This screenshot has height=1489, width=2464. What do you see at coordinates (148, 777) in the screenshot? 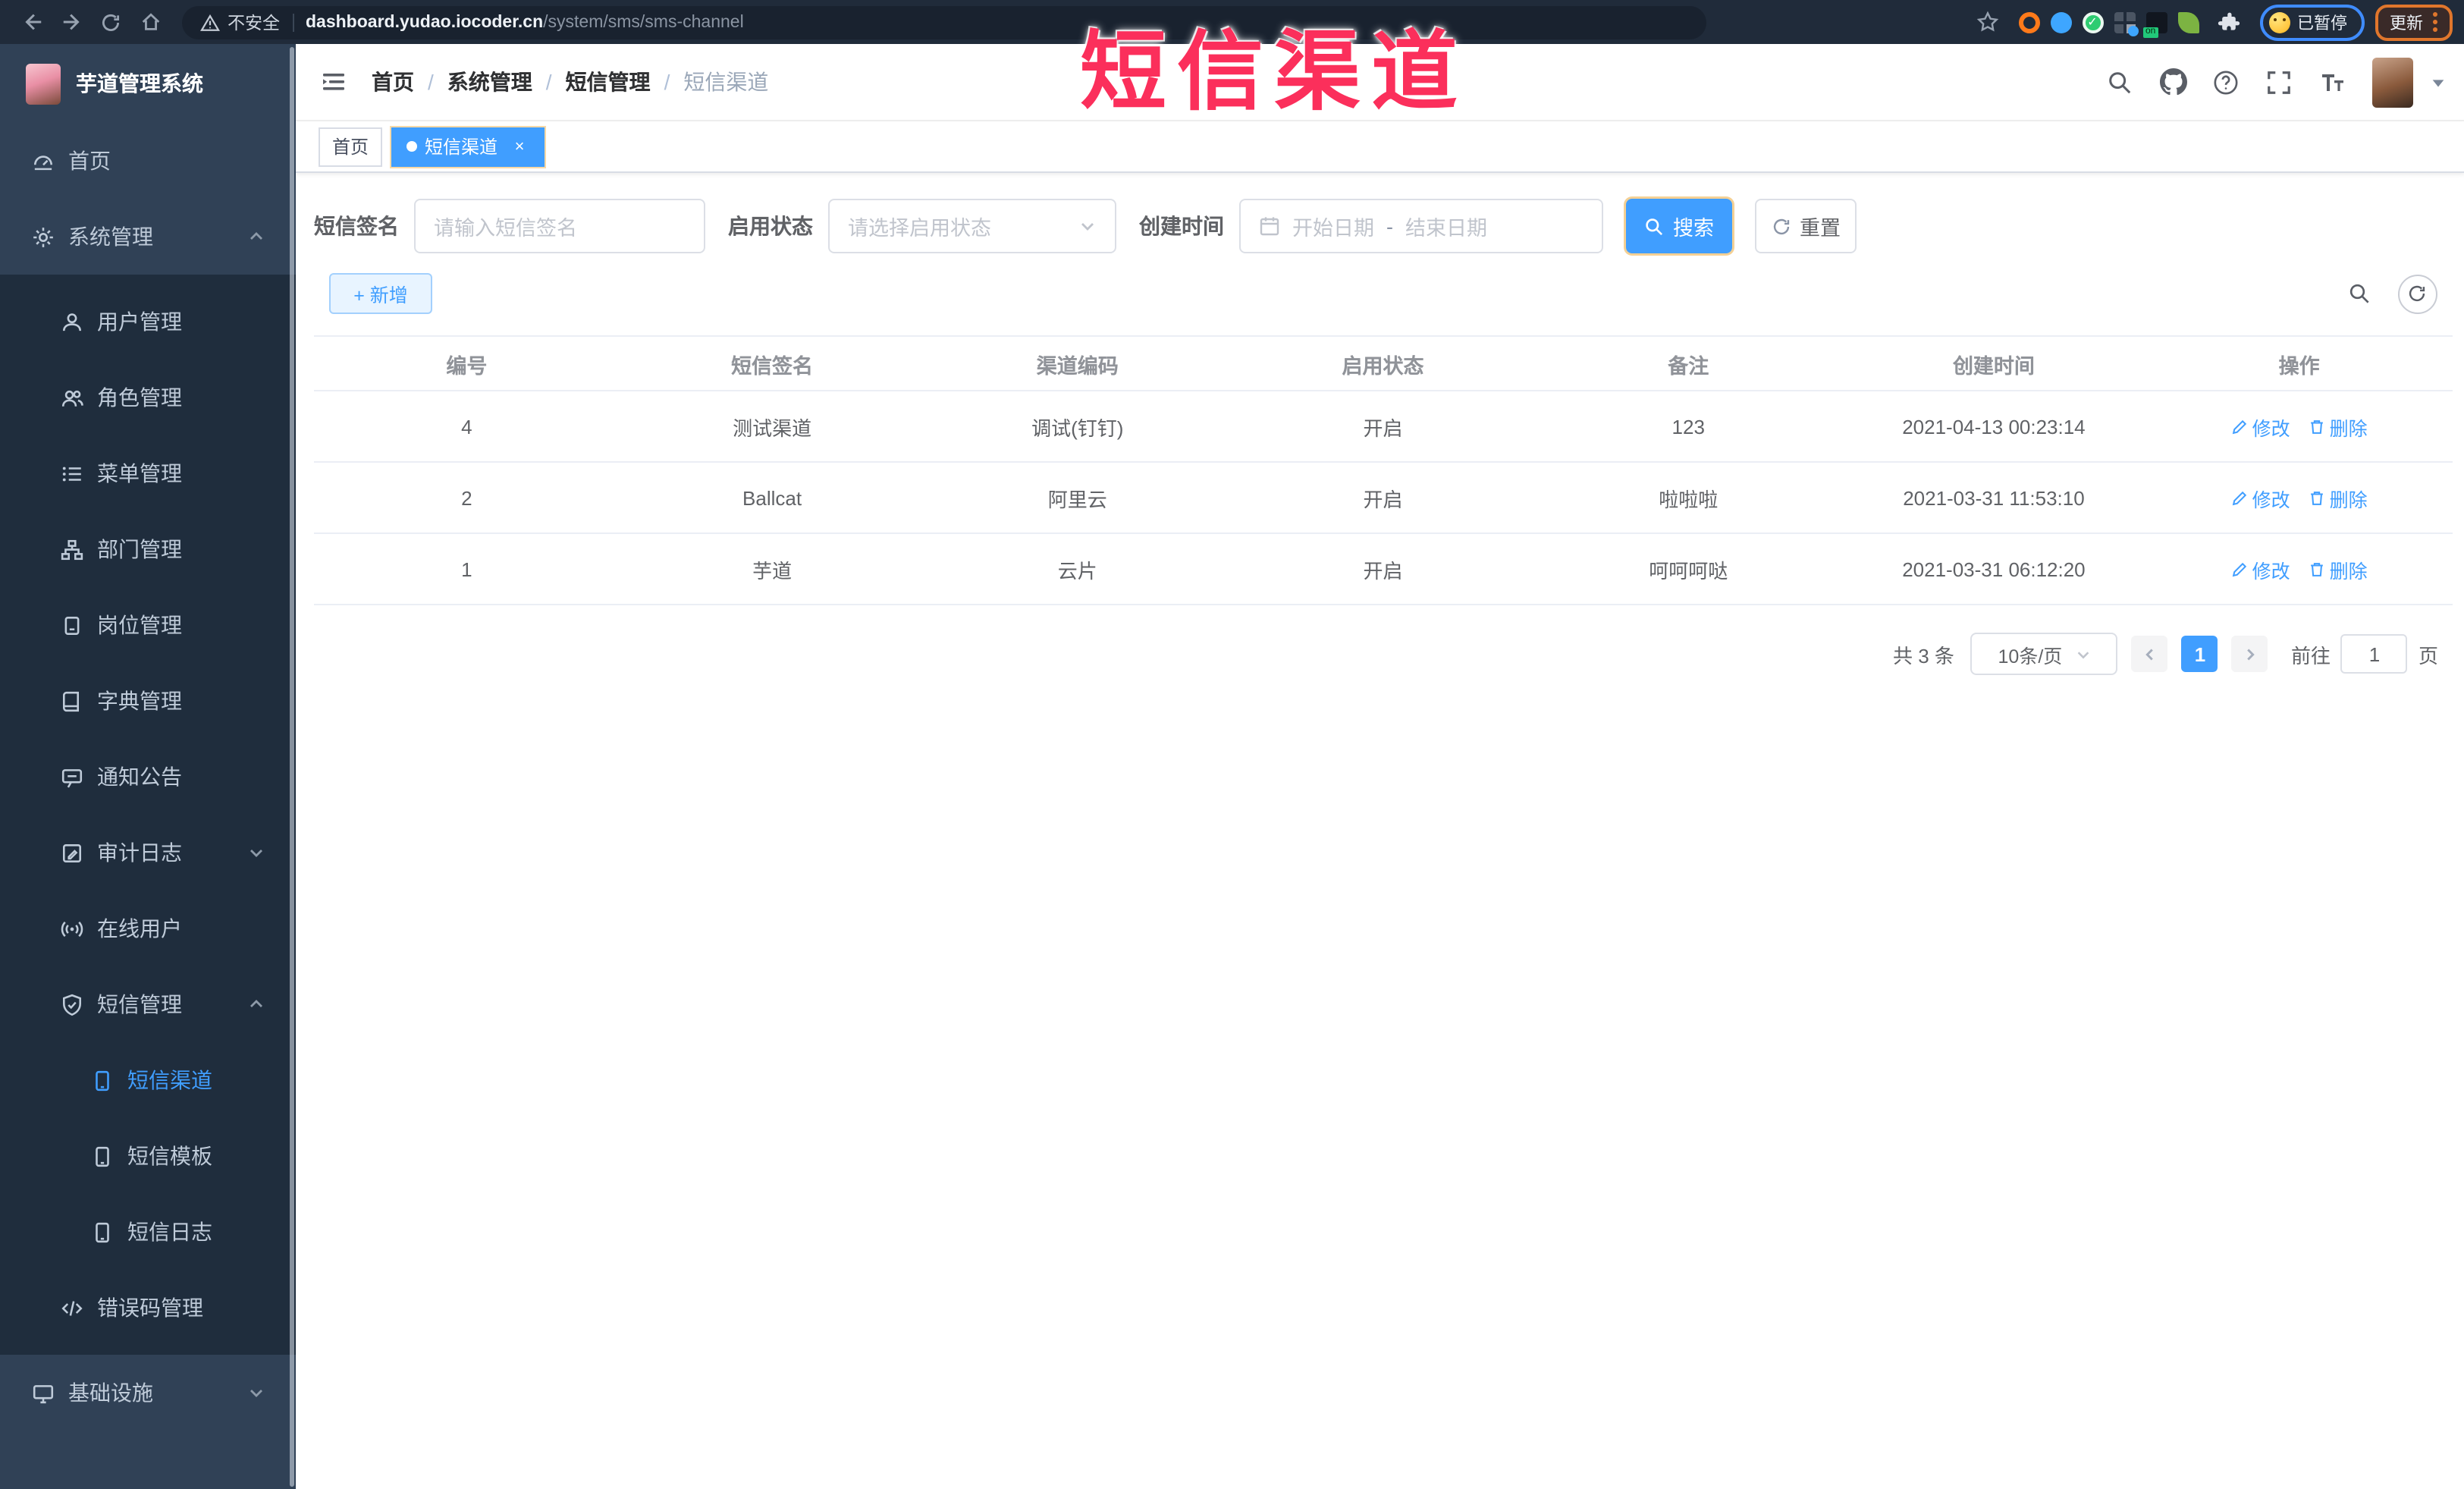
I see `sidebar-item-notice: 通知公告` at bounding box center [148, 777].